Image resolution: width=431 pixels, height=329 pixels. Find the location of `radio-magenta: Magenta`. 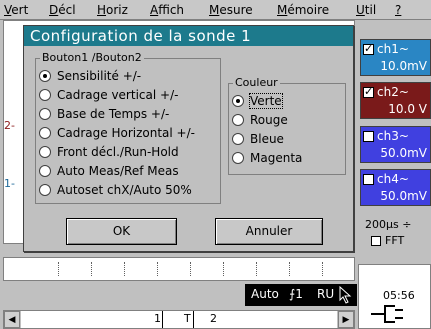

radio-magenta: Magenta is located at coordinates (267, 158).